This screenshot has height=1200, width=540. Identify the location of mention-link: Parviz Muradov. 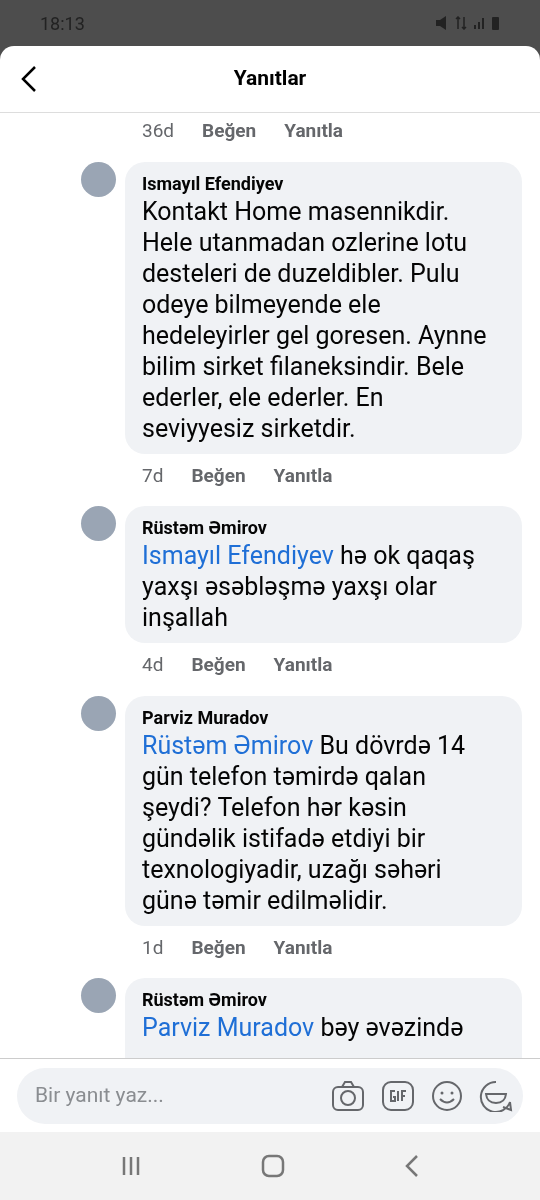
(228, 1027).